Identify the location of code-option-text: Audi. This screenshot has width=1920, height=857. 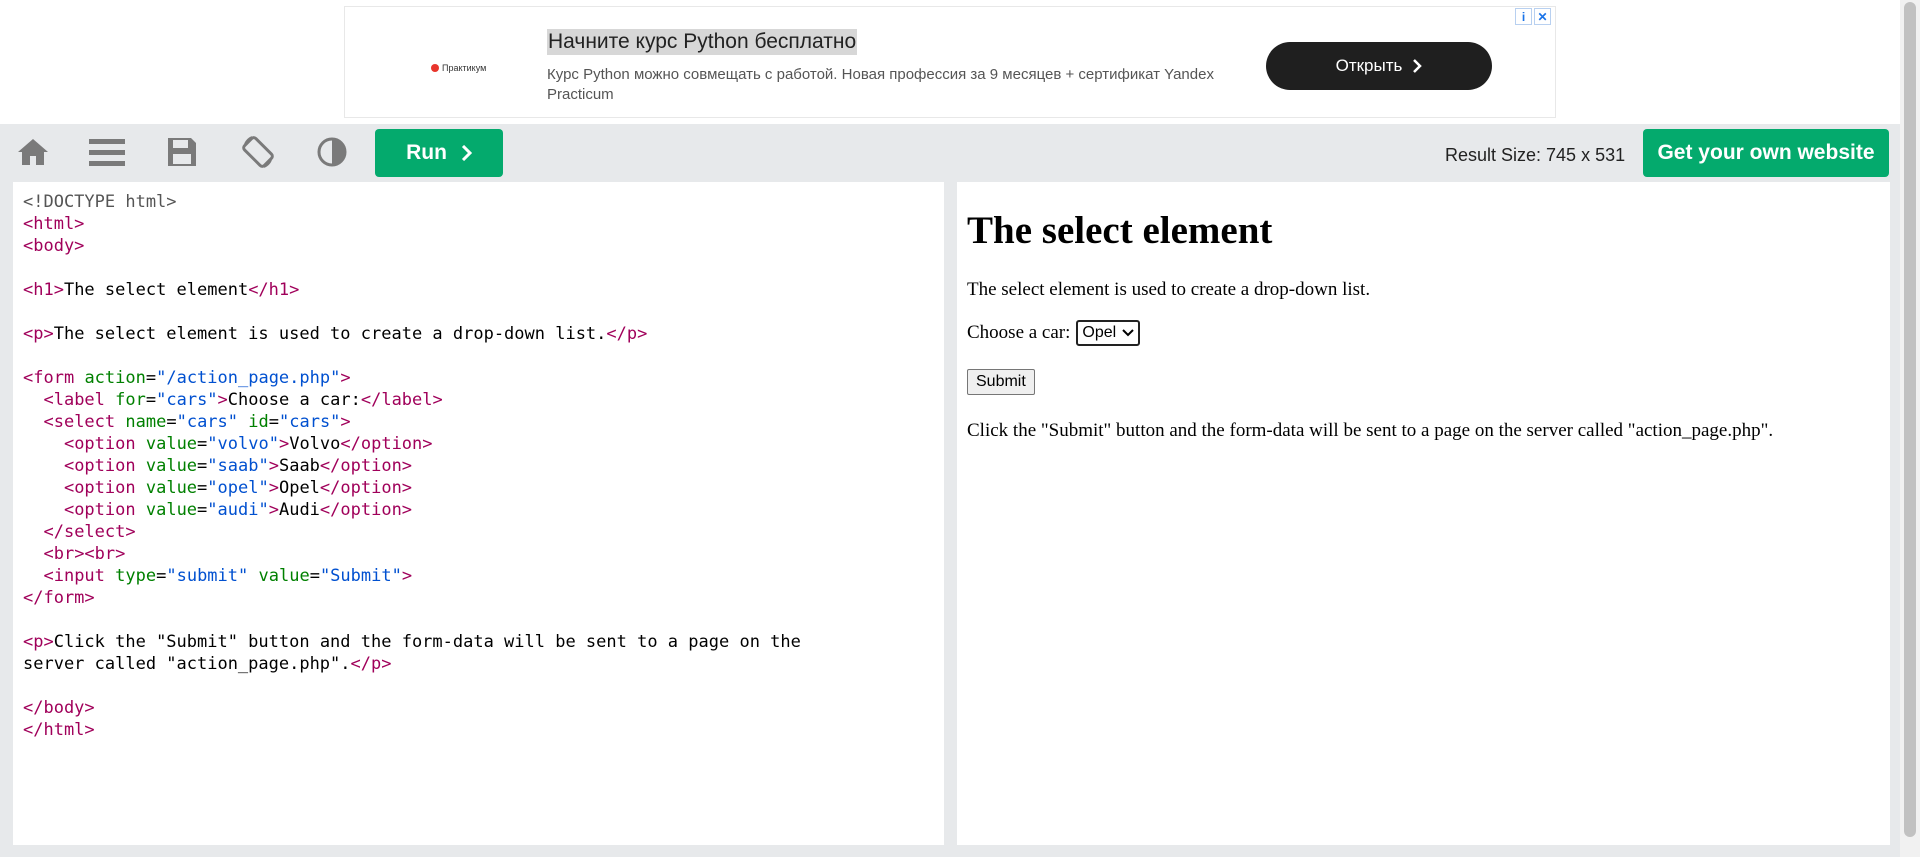
(299, 510).